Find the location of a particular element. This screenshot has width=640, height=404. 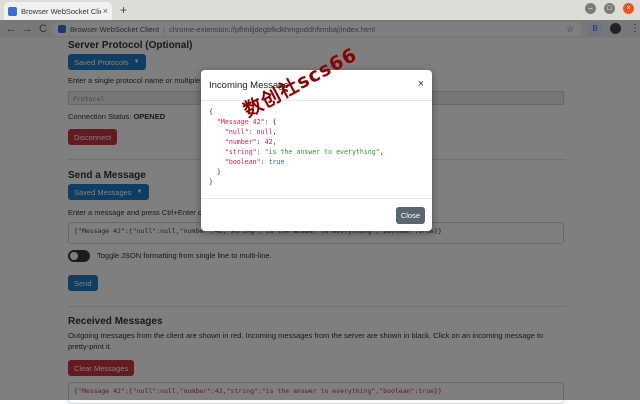

maximize-button: □ is located at coordinates (609, 8).